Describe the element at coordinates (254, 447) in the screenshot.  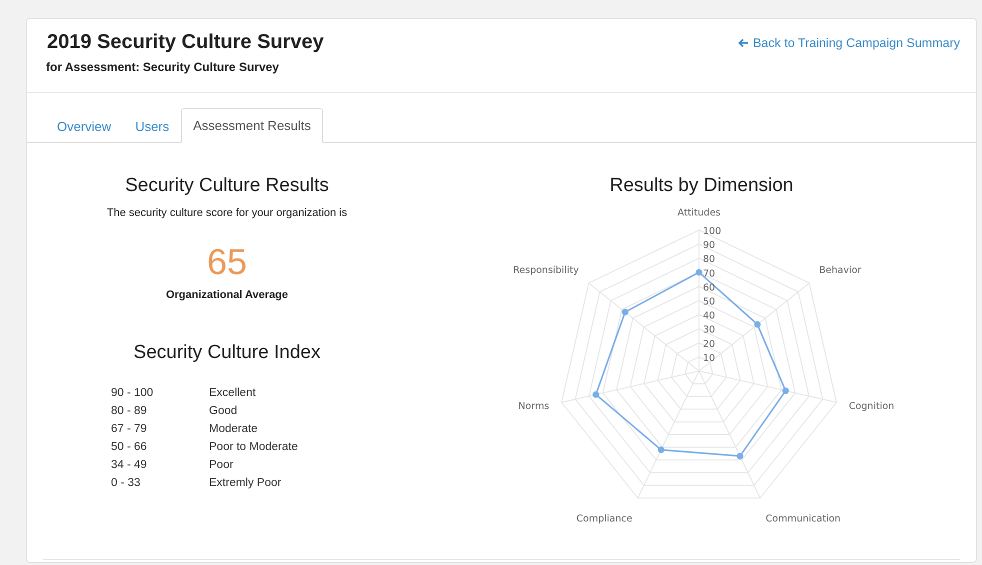
I see `rating-text: Poor to Moderate` at that location.